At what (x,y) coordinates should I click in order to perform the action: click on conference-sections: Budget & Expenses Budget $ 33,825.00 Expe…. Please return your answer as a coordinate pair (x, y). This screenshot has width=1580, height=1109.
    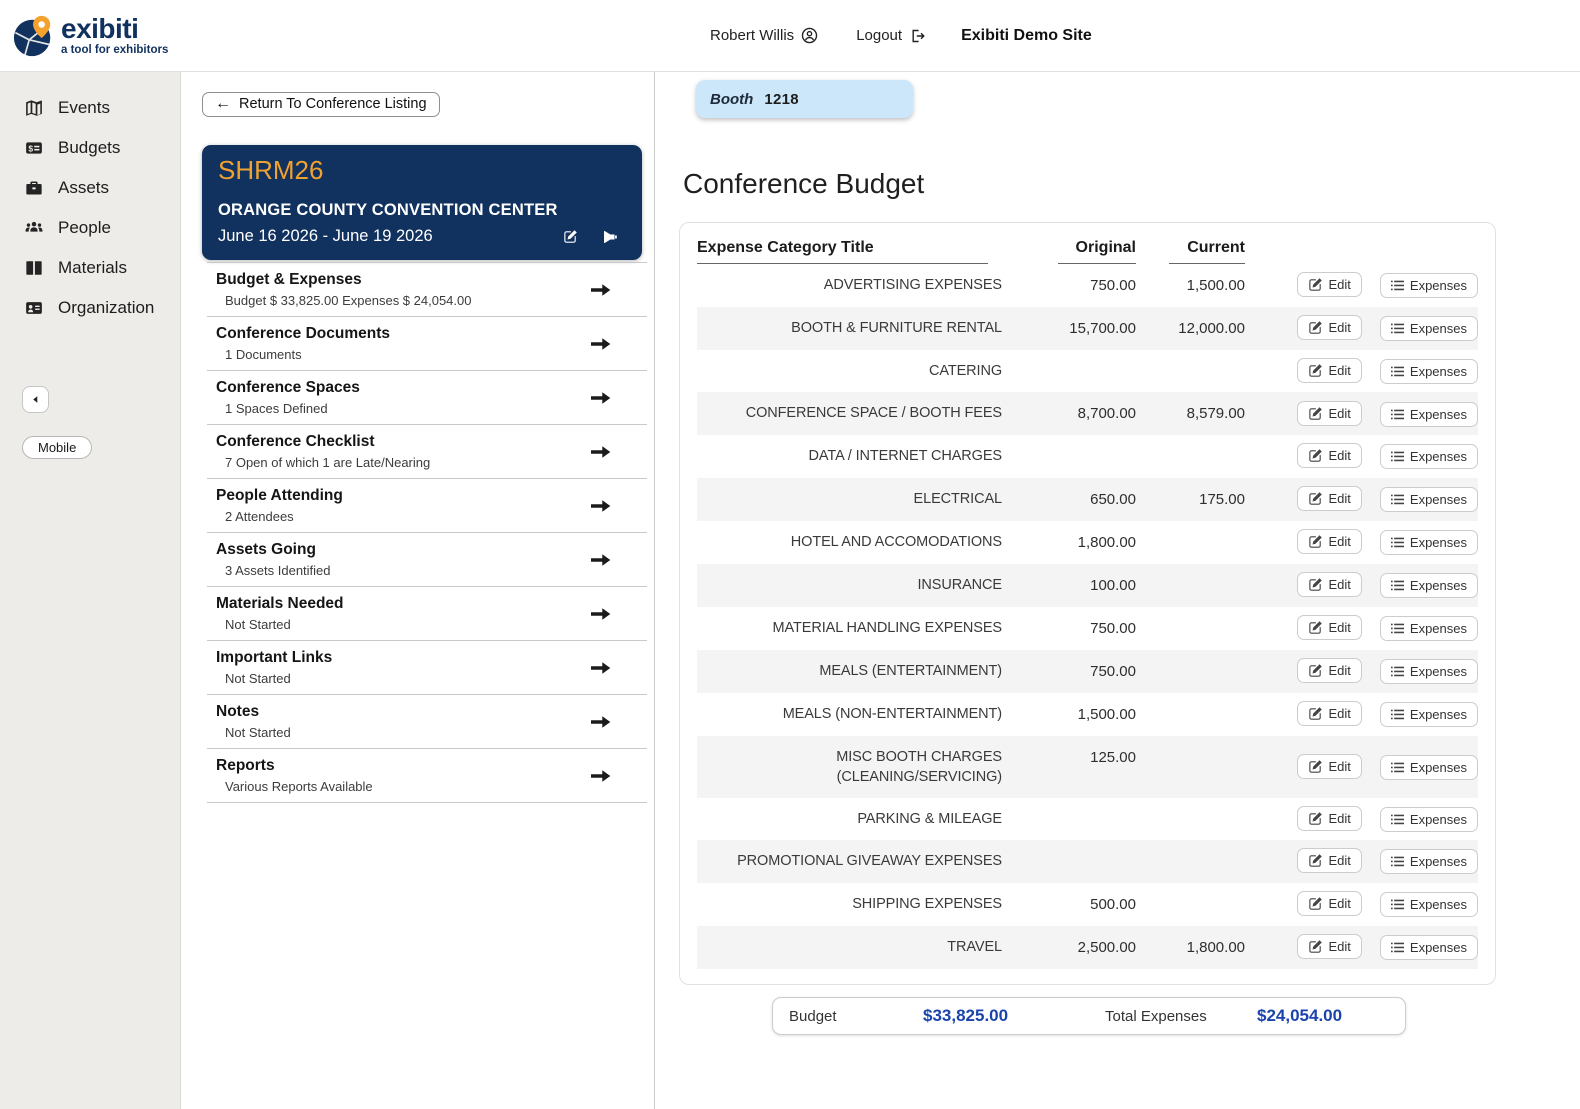
    Looking at the image, I should click on (427, 532).